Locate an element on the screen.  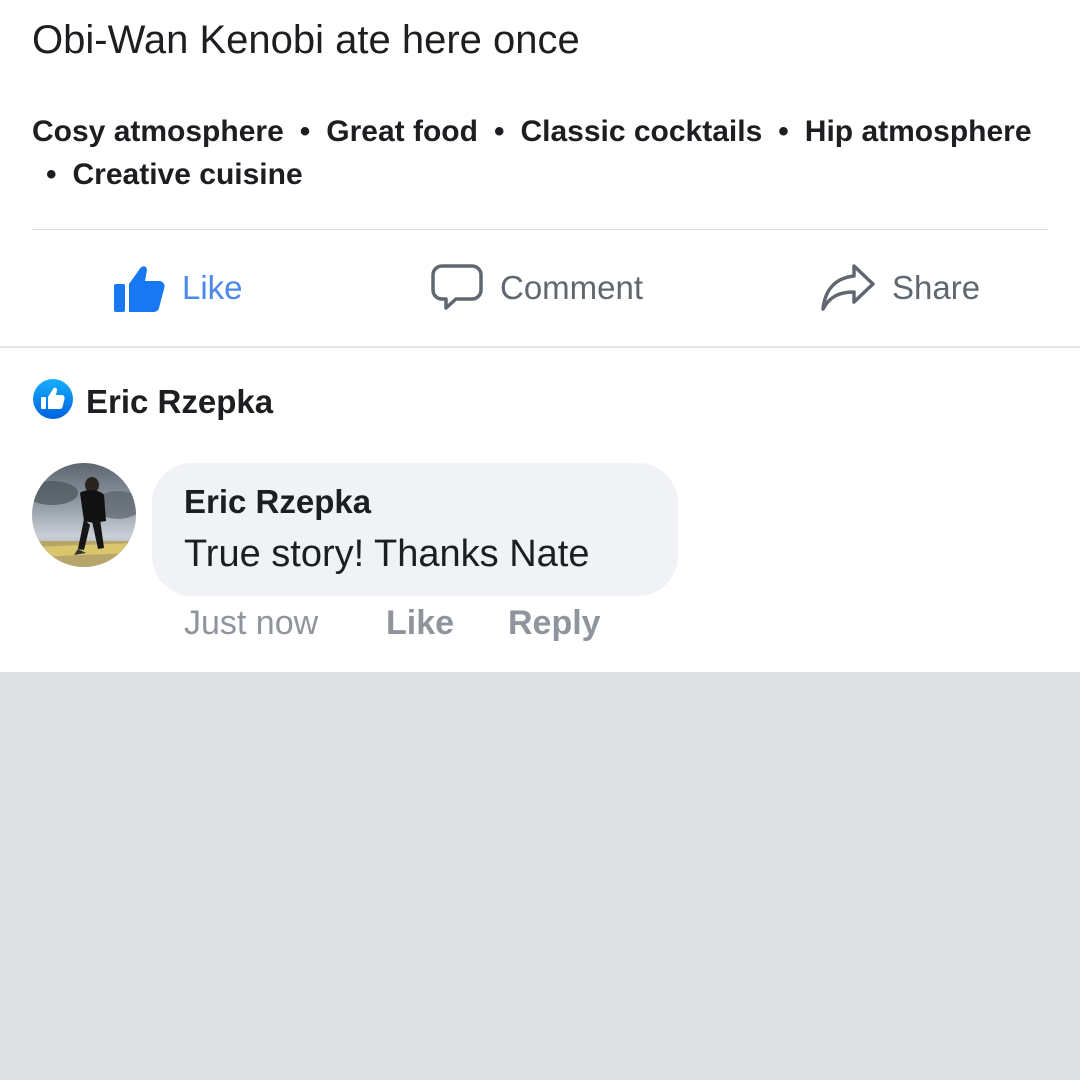
liker-name: Eric Rzepka is located at coordinates (180, 401).